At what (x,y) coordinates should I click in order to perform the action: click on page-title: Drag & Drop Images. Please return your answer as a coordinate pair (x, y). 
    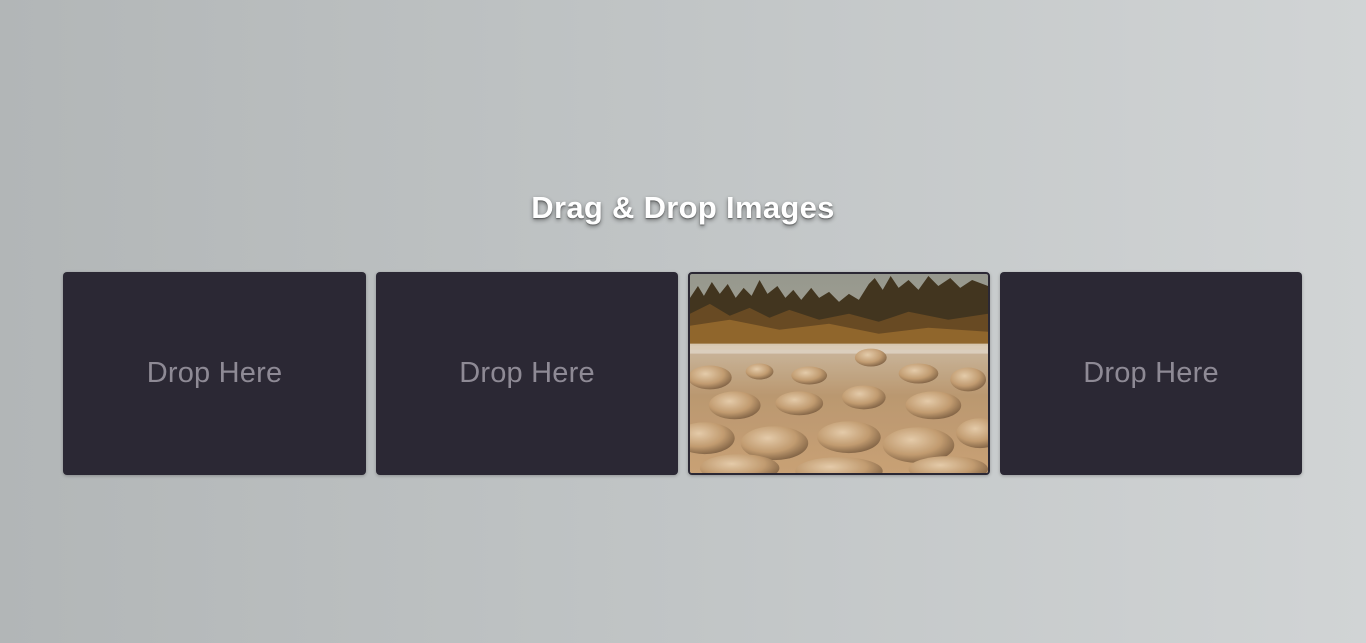
    Looking at the image, I should click on (683, 207).